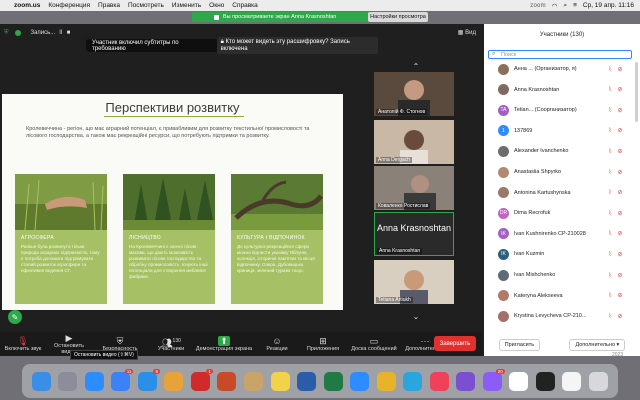 The height and width of the screenshot is (400, 640). I want to click on terminal-icon, so click(545, 381).